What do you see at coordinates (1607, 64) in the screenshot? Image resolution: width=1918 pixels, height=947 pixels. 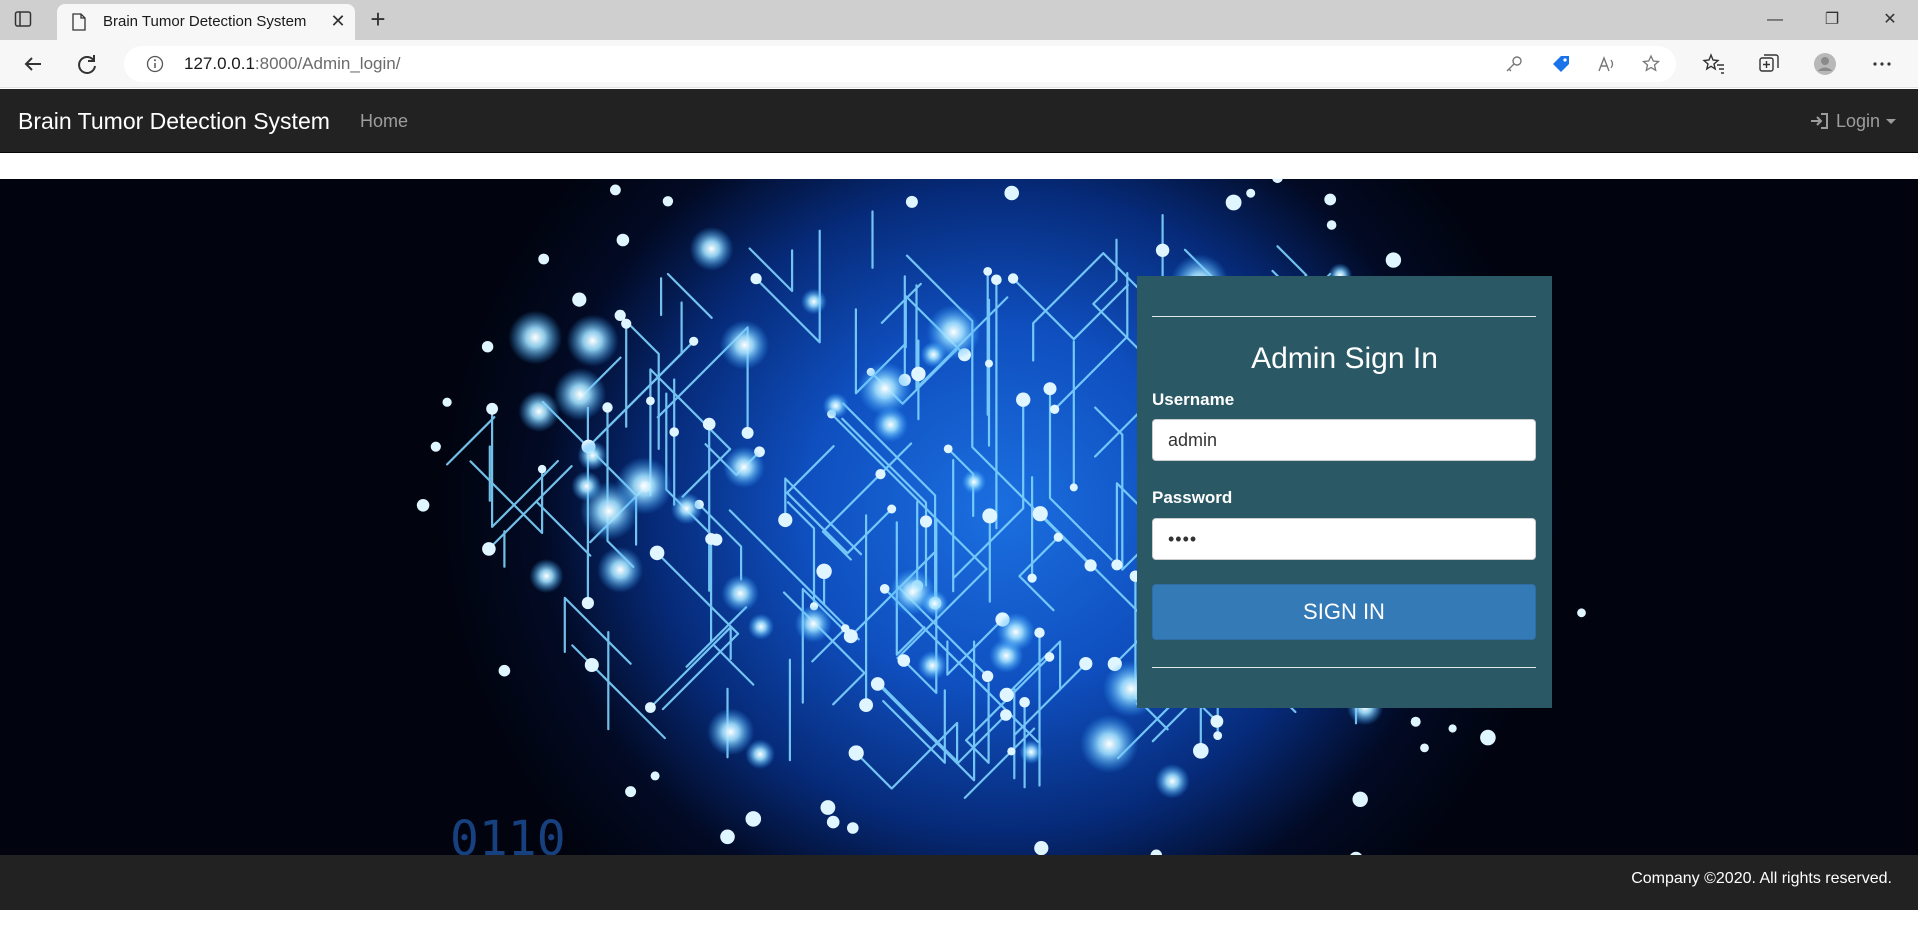 I see `read-aloud-icon` at bounding box center [1607, 64].